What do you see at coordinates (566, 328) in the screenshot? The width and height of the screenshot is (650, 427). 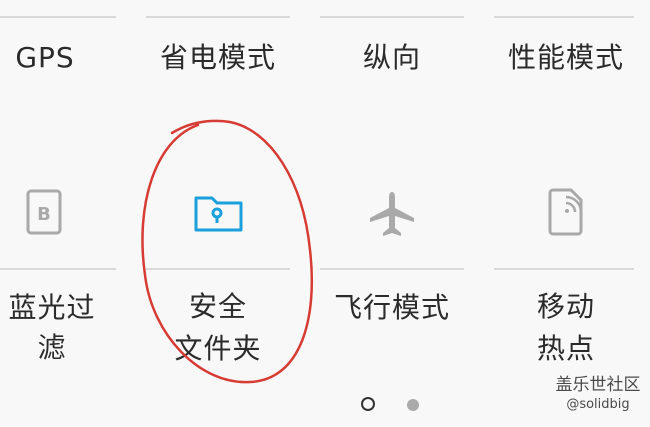 I see `tile-mobile-hotspot: 移动 热点` at bounding box center [566, 328].